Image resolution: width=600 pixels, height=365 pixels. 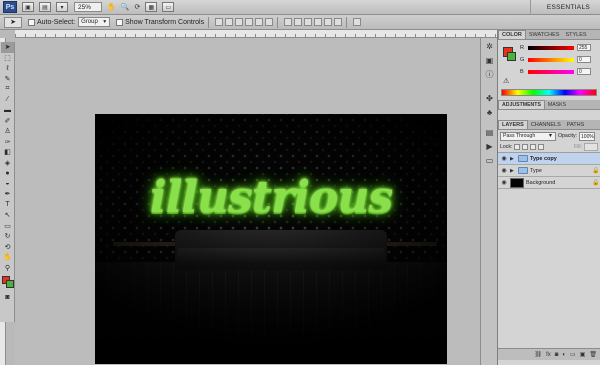 What do you see at coordinates (7, 79) in the screenshot?
I see `quick-select-tool: ✎` at bounding box center [7, 79].